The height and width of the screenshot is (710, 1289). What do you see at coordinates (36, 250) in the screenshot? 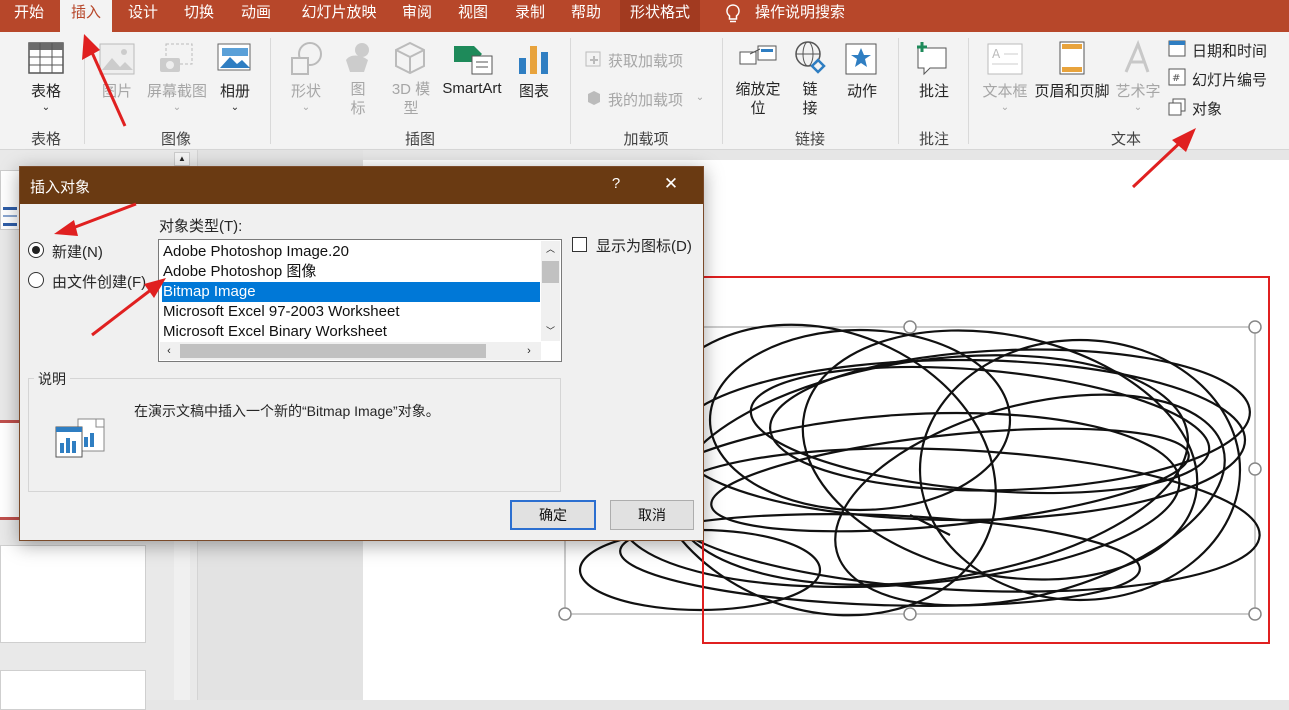
I see `radio-create-new` at bounding box center [36, 250].